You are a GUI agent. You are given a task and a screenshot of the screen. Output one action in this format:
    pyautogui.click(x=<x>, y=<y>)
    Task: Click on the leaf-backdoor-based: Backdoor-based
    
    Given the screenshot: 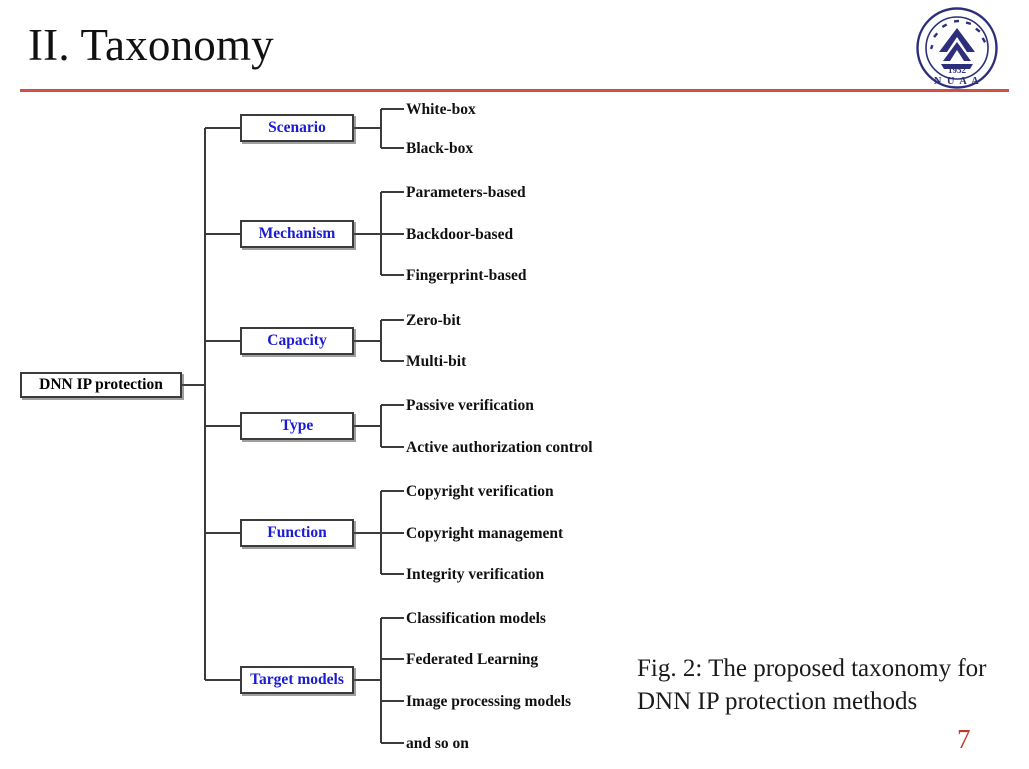 What is the action you would take?
    pyautogui.click(x=460, y=234)
    